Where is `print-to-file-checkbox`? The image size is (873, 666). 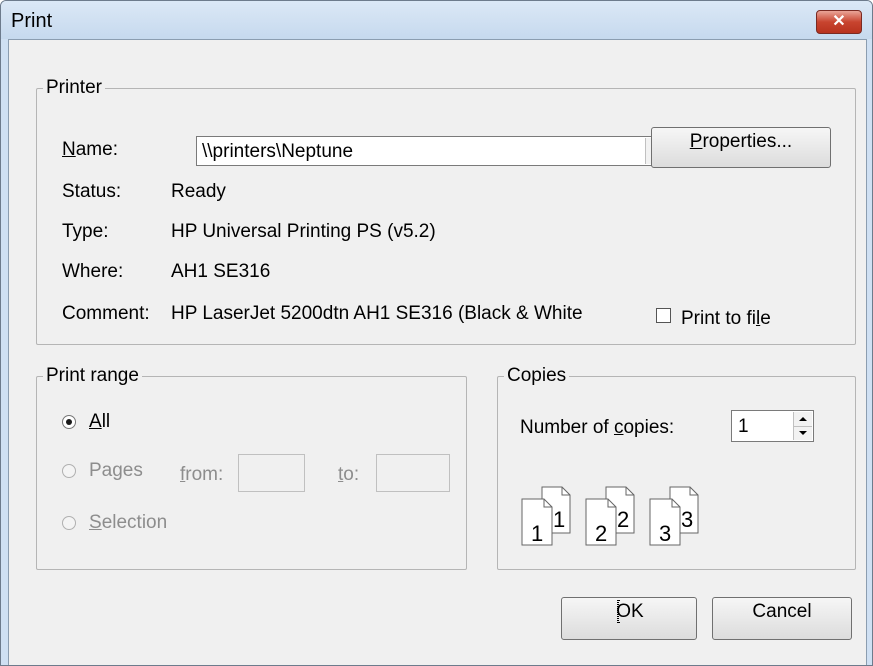
print-to-file-checkbox is located at coordinates (663, 315).